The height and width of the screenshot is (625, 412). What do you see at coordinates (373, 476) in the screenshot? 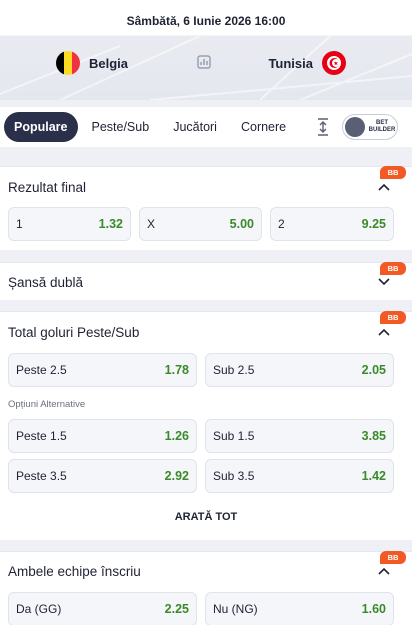
I see `odd-value: 1.42` at bounding box center [373, 476].